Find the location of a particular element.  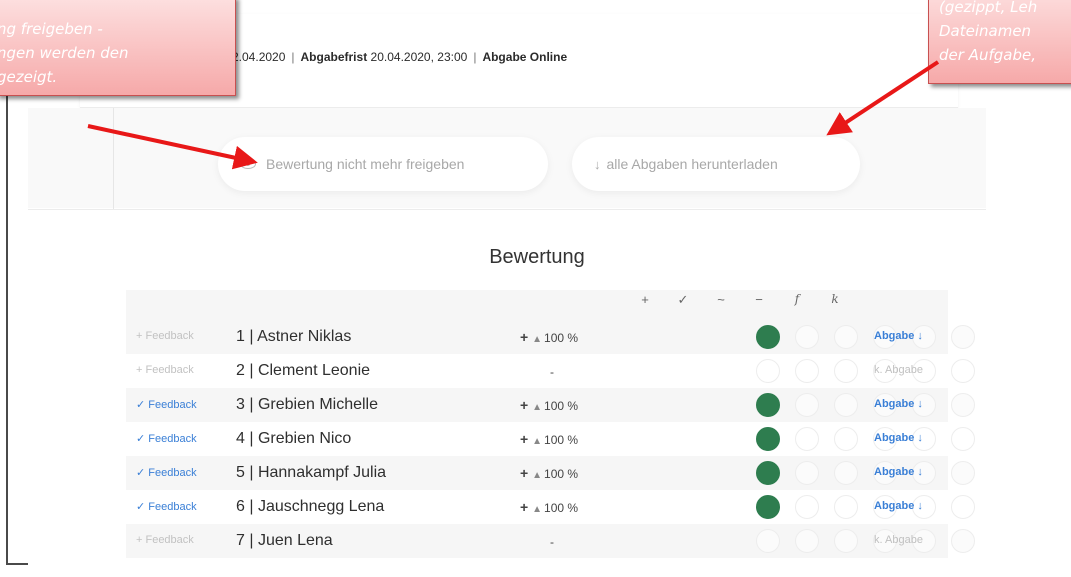

student-name: 6 | Jauschnegg Lena is located at coordinates (310, 506).